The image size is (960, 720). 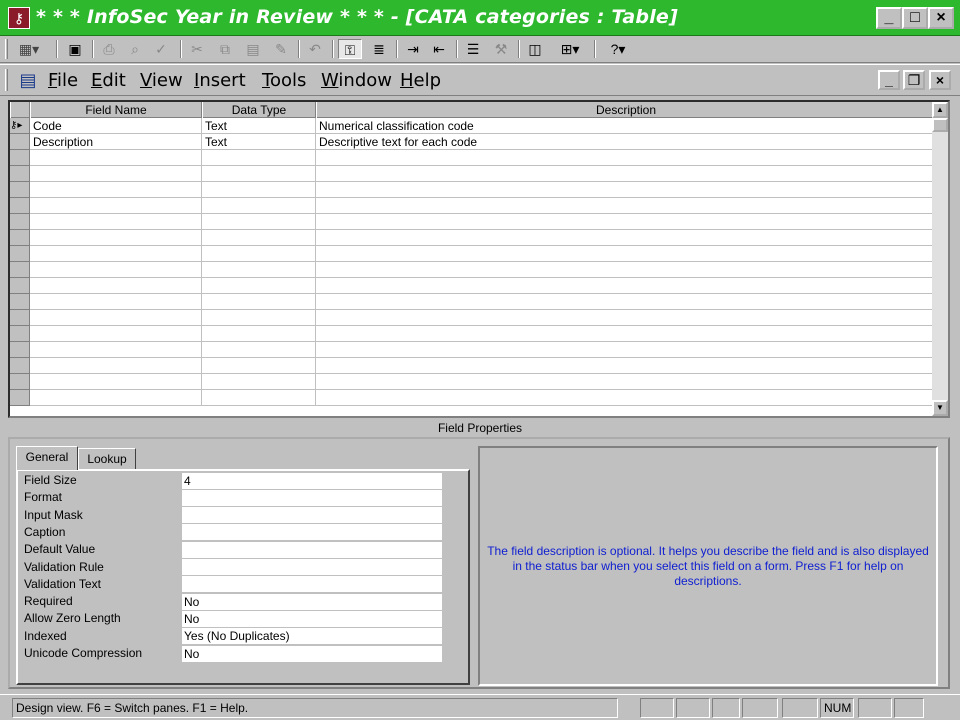 I want to click on doc-minimize-button: _, so click(x=889, y=80).